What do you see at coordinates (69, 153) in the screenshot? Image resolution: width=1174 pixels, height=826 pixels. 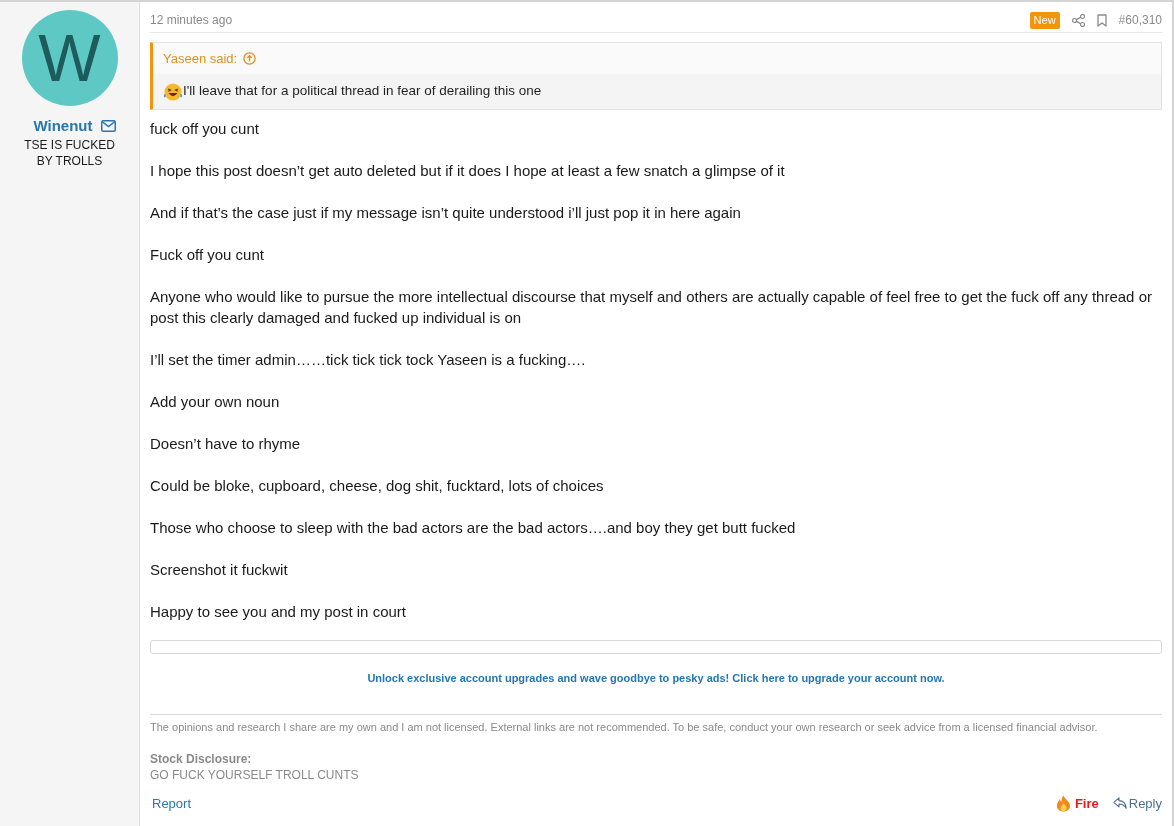 I see `user-title: TSE IS FUCKED BY TROLLS` at bounding box center [69, 153].